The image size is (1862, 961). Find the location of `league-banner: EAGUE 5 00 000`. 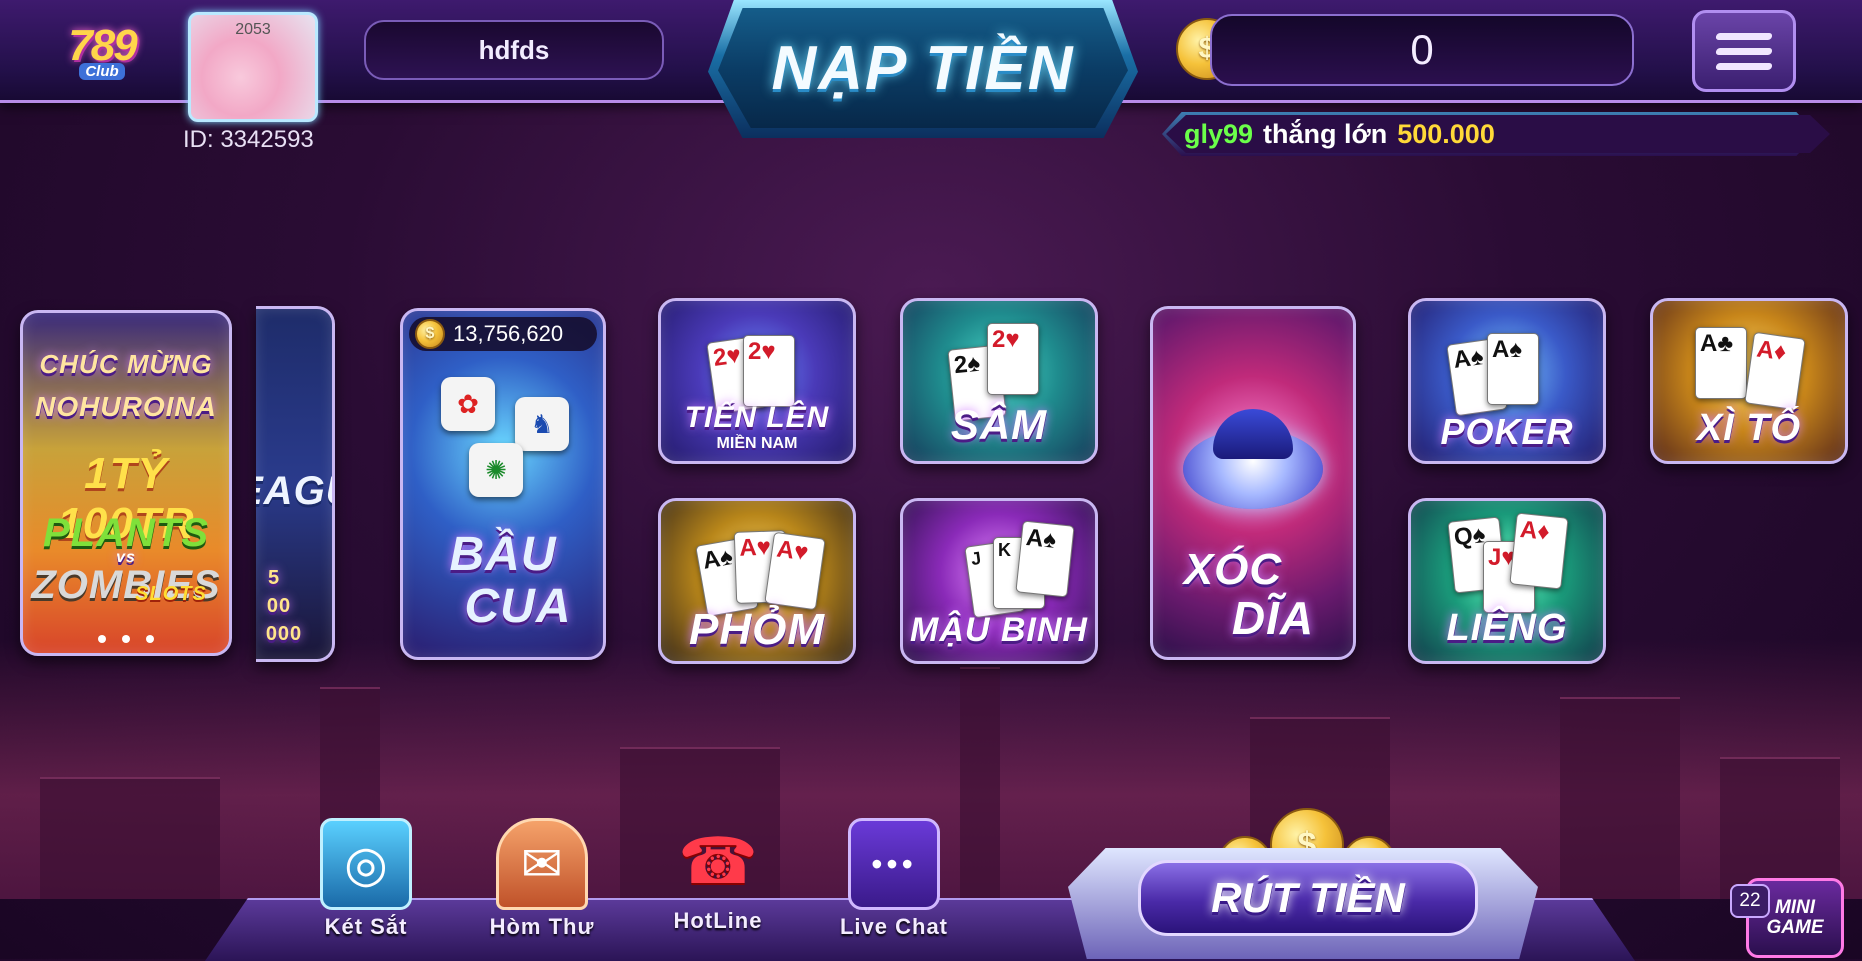

league-banner: EAGUE 5 00 000 is located at coordinates (295, 484).